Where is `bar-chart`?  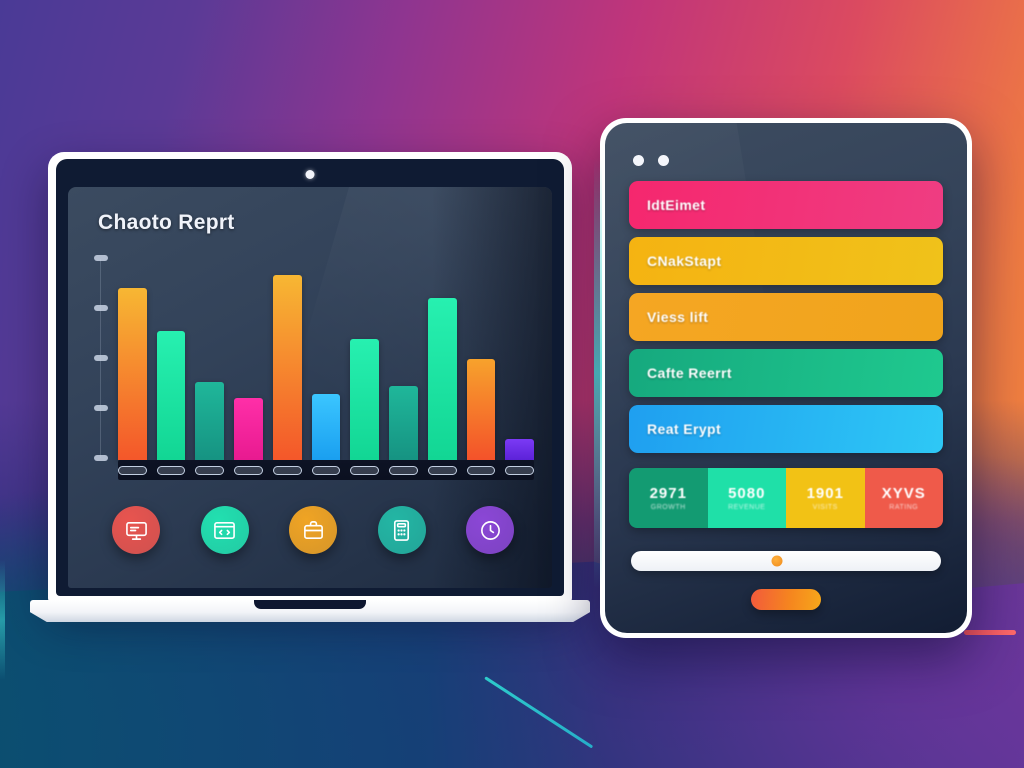
bar-chart is located at coordinates (313, 367).